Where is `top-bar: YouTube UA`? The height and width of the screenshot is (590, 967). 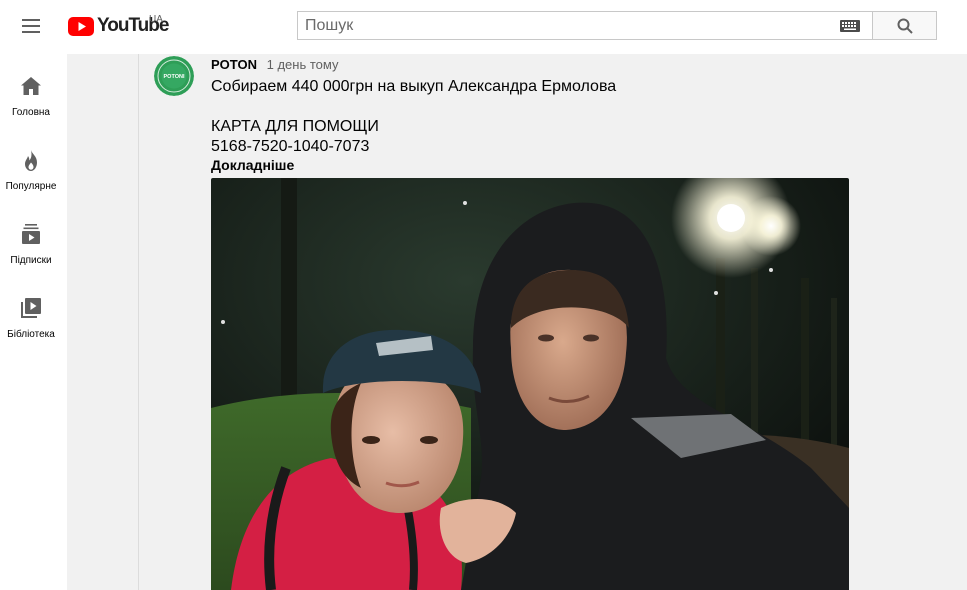 top-bar: YouTube UA is located at coordinates (483, 27).